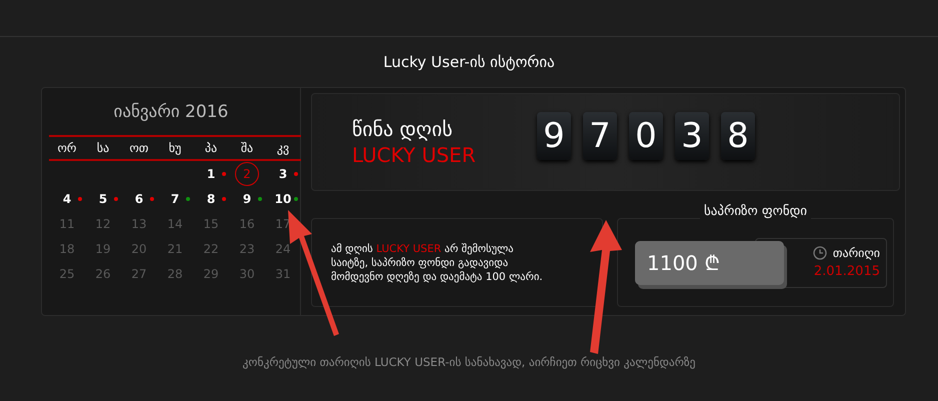  Describe the element at coordinates (403, 129) in the screenshot. I see `winner-heading: წინა დღის` at that location.